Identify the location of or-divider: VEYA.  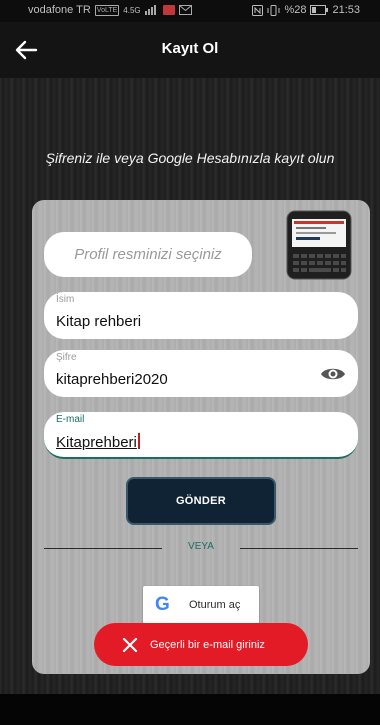
(201, 548).